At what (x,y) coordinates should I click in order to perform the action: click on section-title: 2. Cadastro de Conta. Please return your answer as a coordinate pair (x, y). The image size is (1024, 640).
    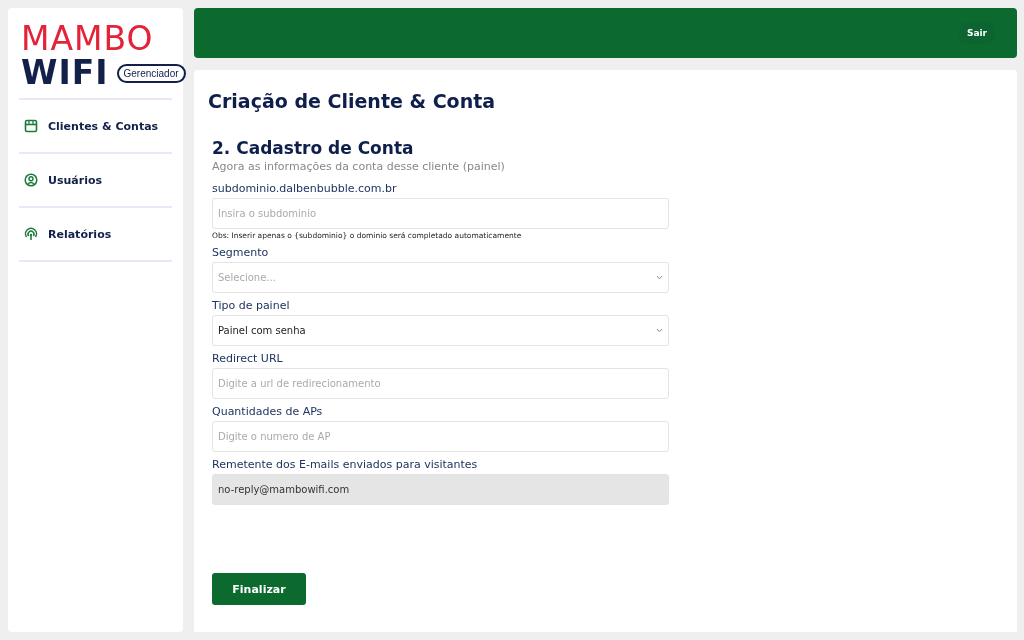
    Looking at the image, I should click on (313, 148).